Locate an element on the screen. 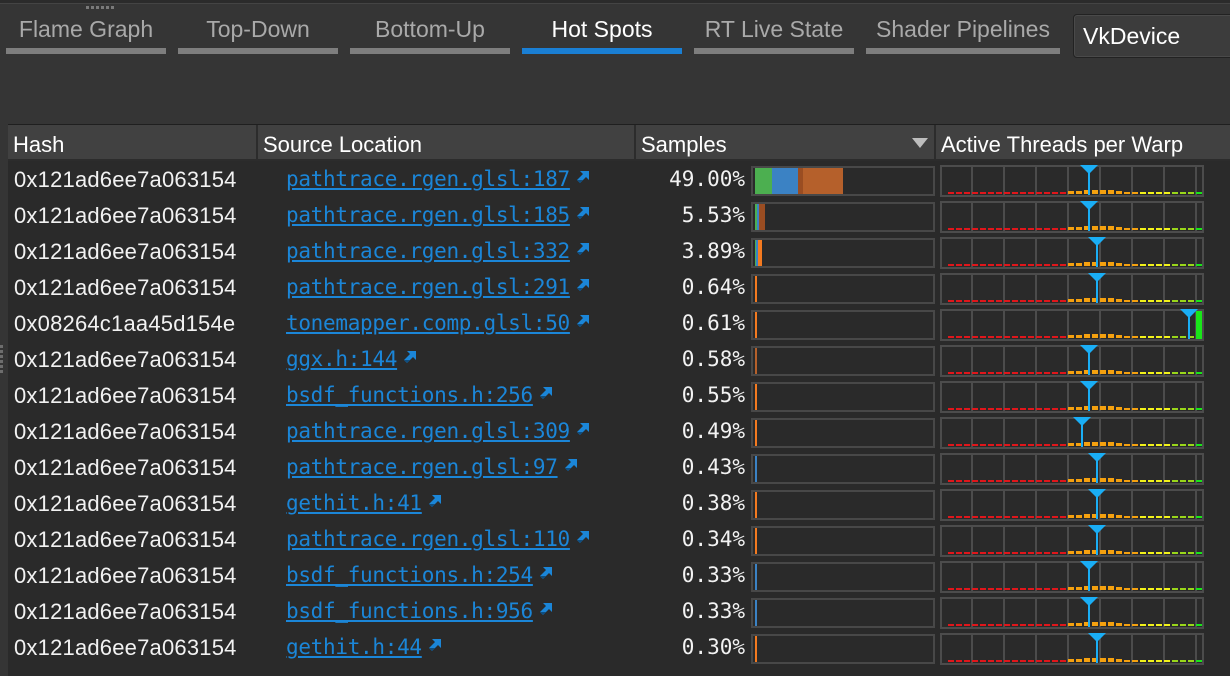 Image resolution: width=1230 pixels, height=676 pixels. device-select: VkDevice is located at coordinates (1151, 36).